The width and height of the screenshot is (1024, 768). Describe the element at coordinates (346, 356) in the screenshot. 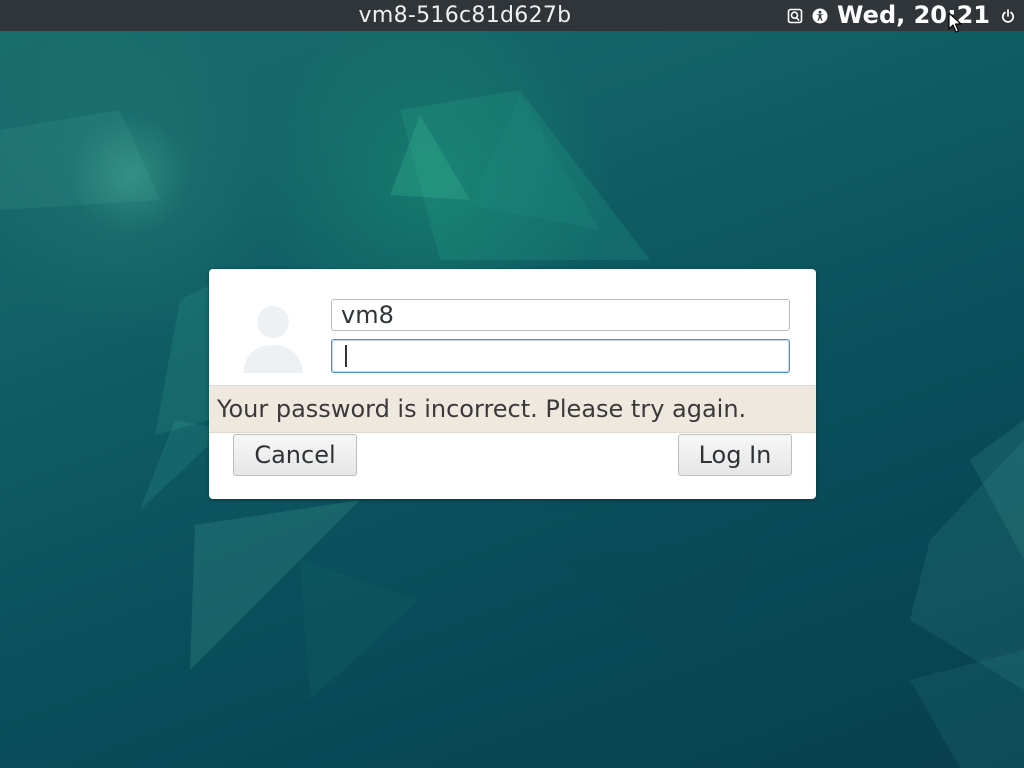

I see `text-caret` at that location.